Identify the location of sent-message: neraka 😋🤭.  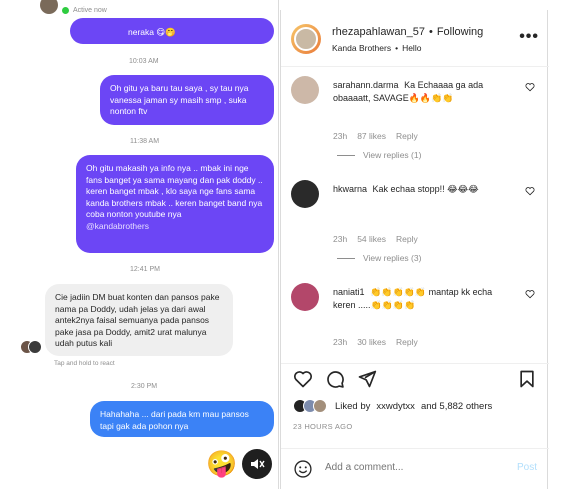
(172, 31).